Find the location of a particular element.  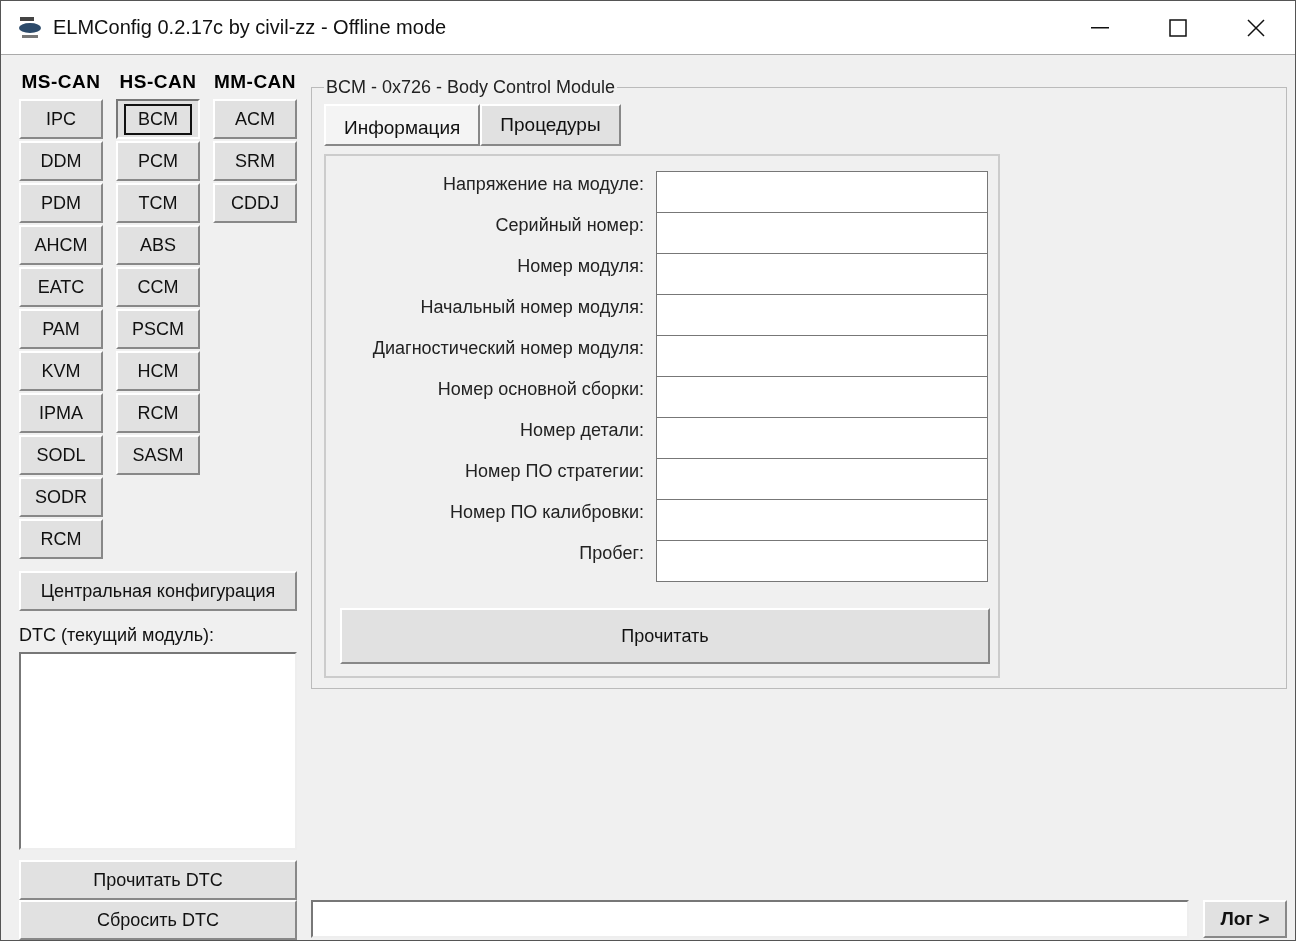

bus-label: MM-CAN is located at coordinates (255, 82).